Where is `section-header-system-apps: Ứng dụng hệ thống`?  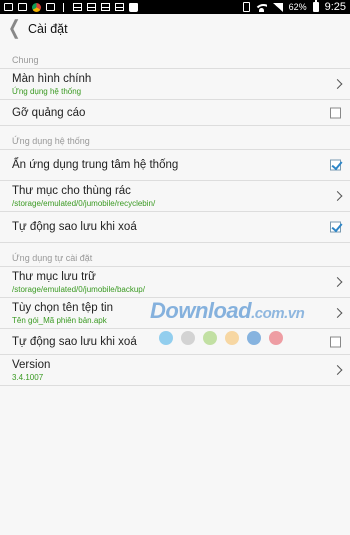
section-header-system-apps: Ứng dụng hệ thống is located at coordinates (175, 141).